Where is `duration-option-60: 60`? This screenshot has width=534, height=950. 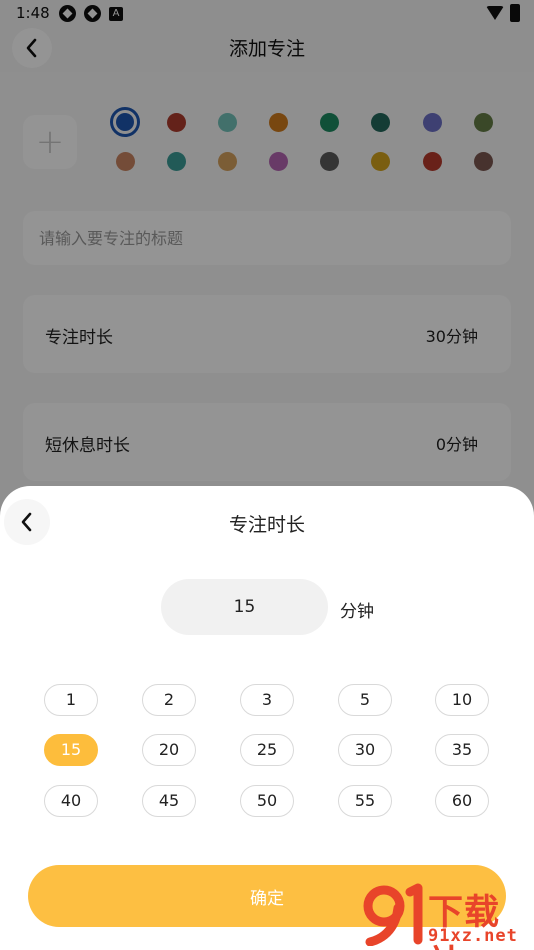 duration-option-60: 60 is located at coordinates (462, 801).